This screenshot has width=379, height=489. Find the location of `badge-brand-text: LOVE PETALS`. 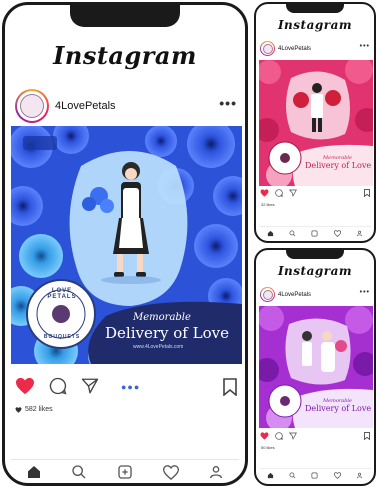

badge-brand-text: LOVE PETALS is located at coordinates (62, 294).